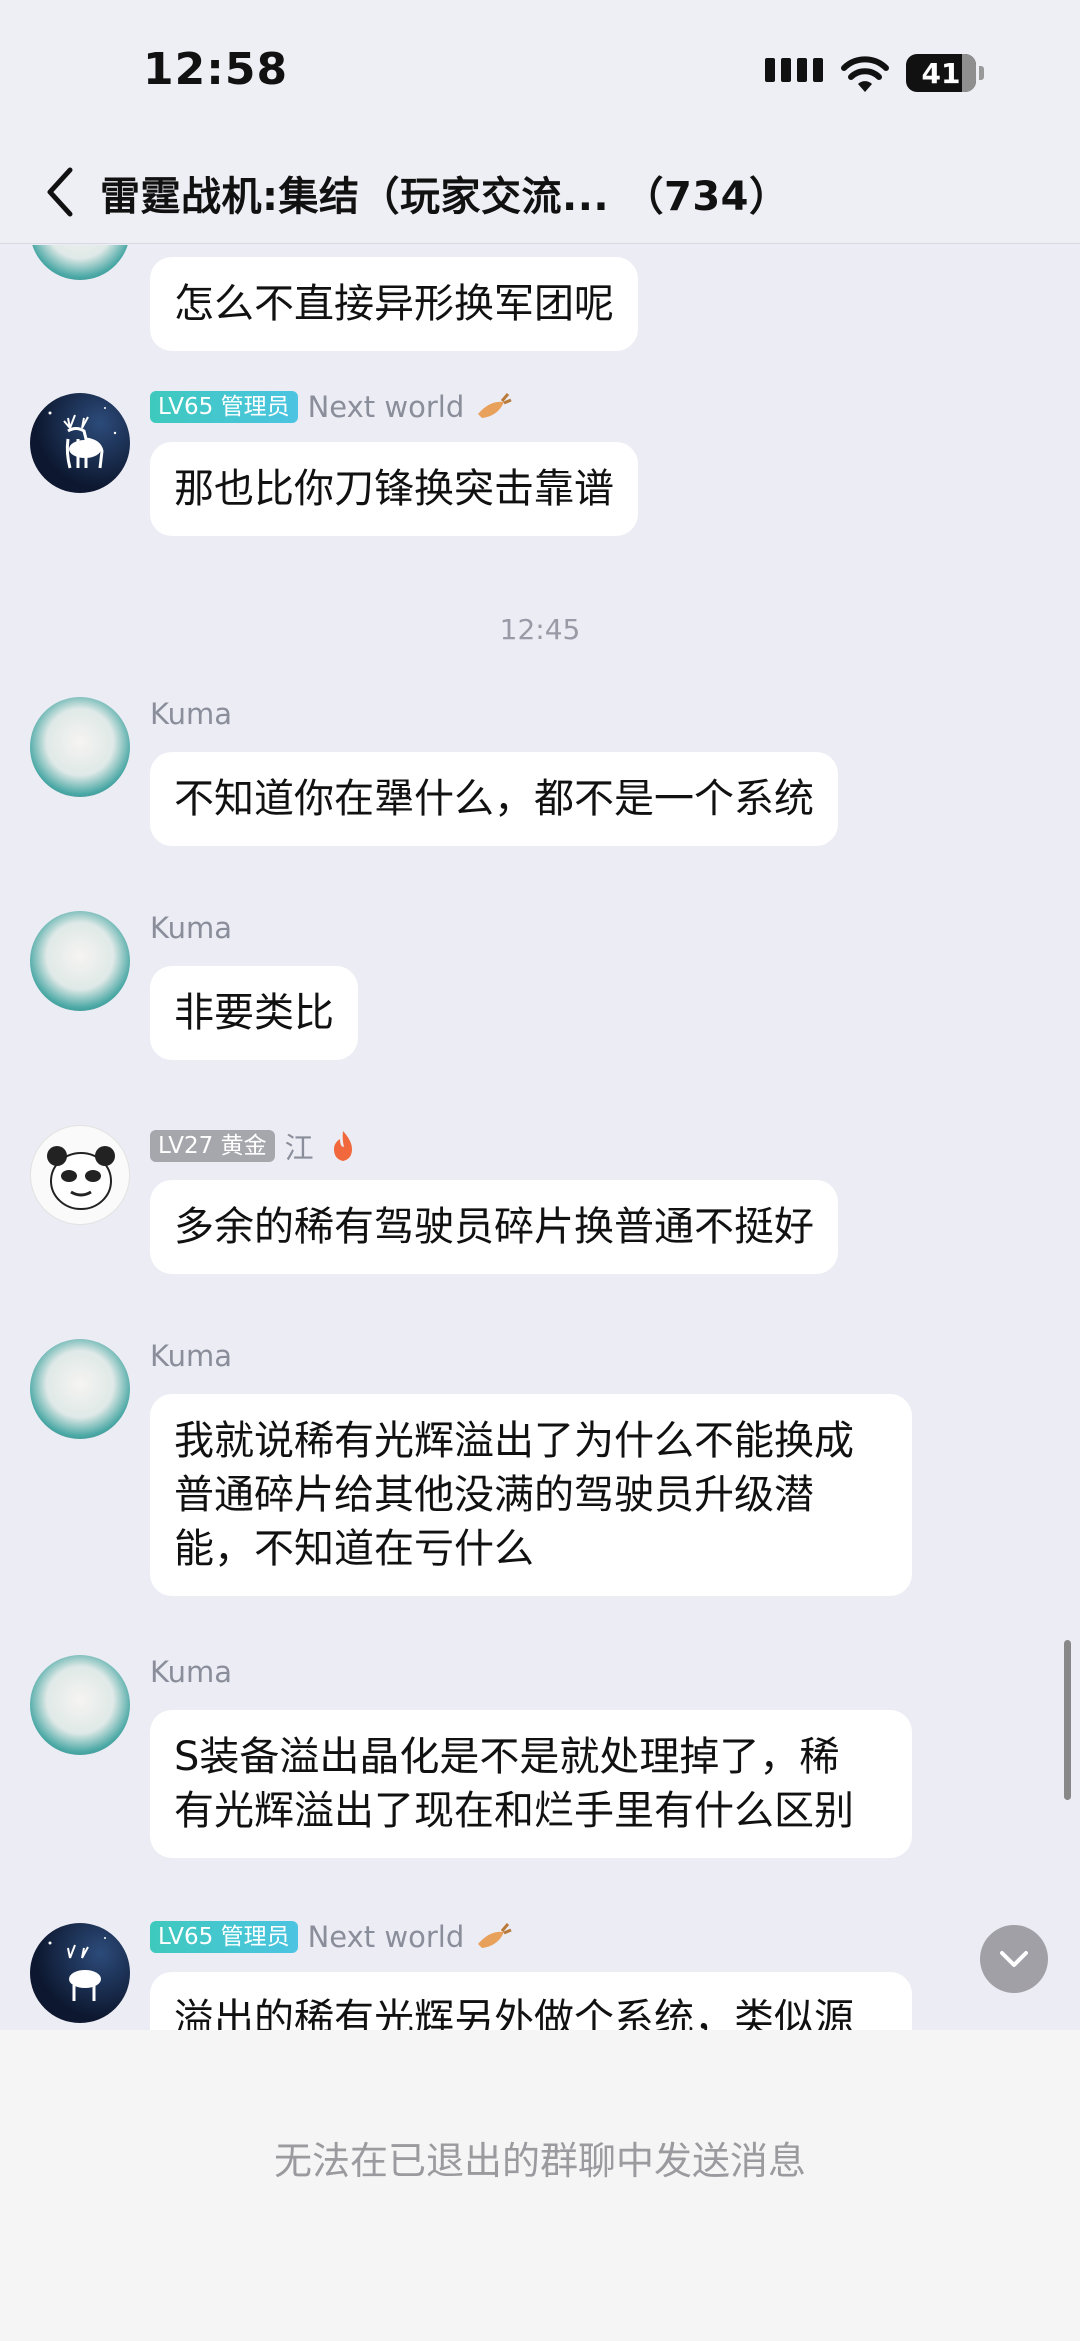  Describe the element at coordinates (540, 629) in the screenshot. I see `time-divider: 12:45` at that location.